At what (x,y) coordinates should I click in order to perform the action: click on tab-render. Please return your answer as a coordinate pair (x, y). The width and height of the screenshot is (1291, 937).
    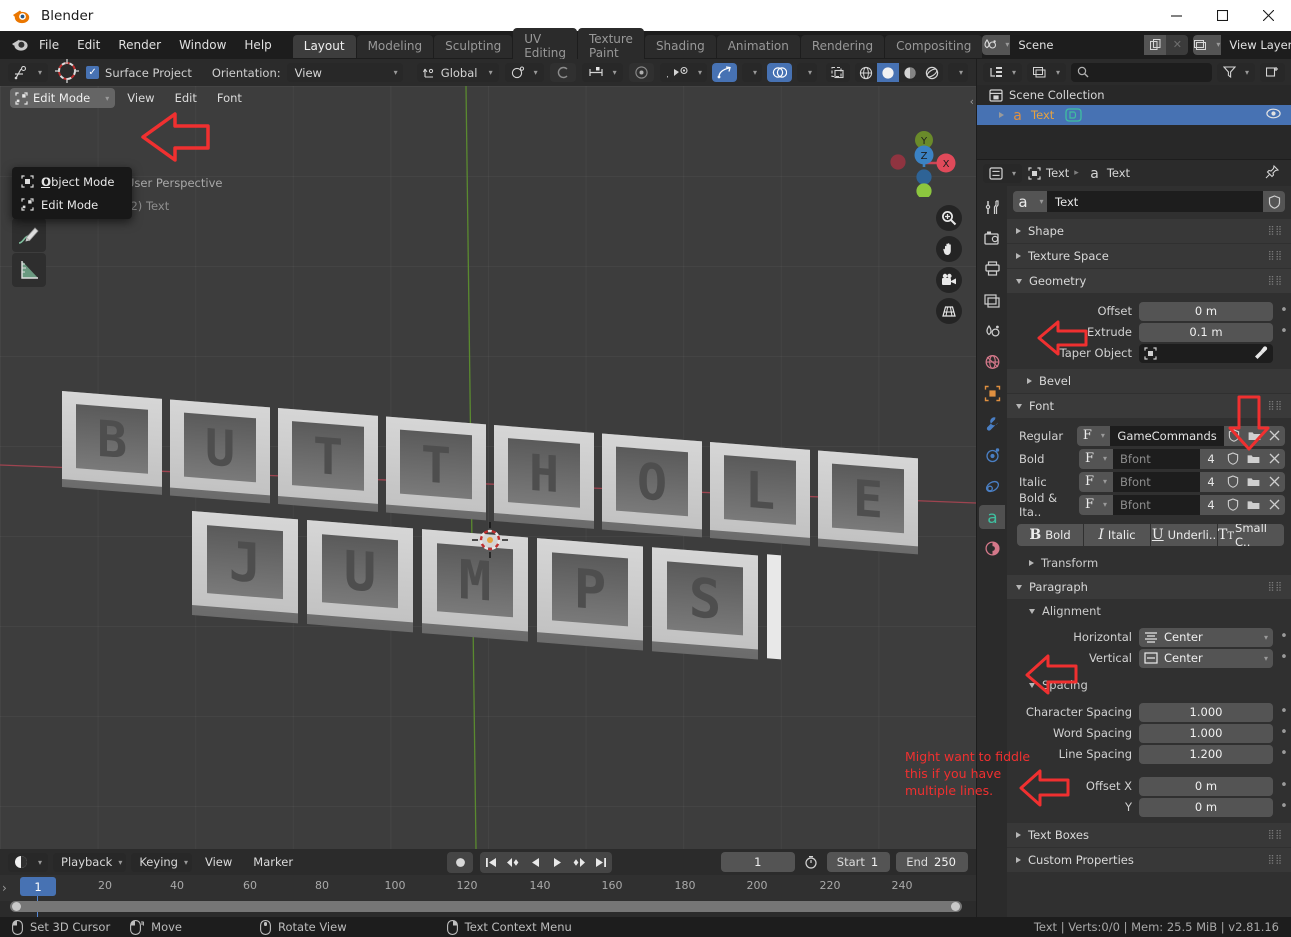
    Looking at the image, I should click on (992, 238).